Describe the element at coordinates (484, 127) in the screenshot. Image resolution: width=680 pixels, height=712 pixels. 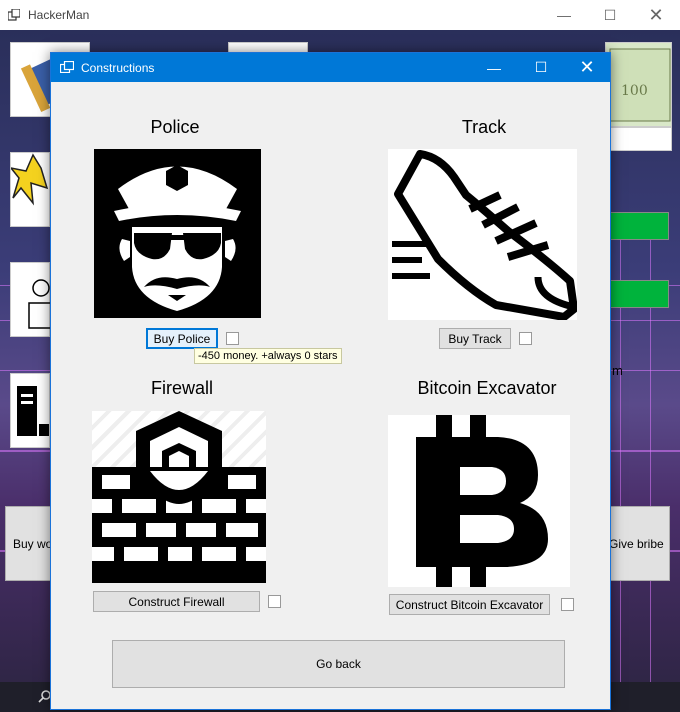
I see `track-title: Track` at that location.